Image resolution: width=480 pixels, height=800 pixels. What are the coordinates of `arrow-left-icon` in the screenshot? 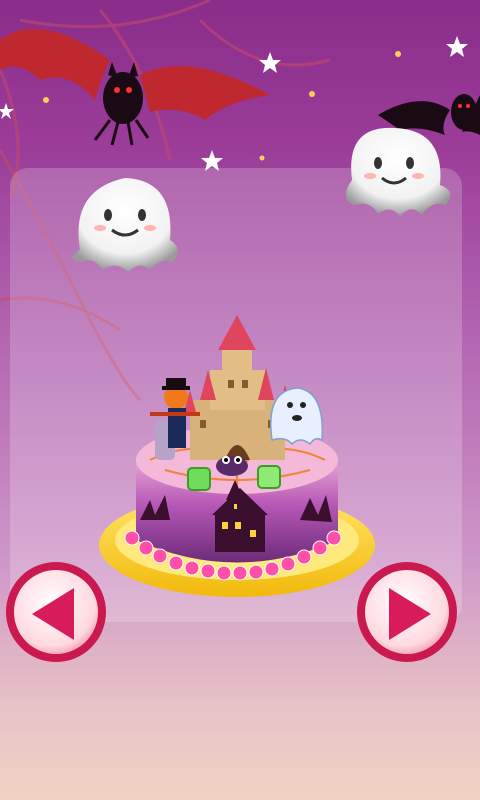 It's located at (56, 612).